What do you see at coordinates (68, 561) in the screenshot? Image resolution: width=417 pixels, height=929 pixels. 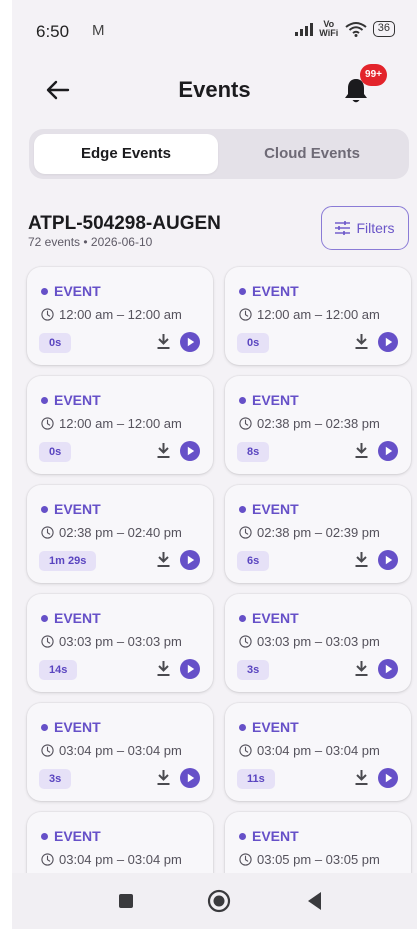 I see `duration-badge: 1m 29s` at bounding box center [68, 561].